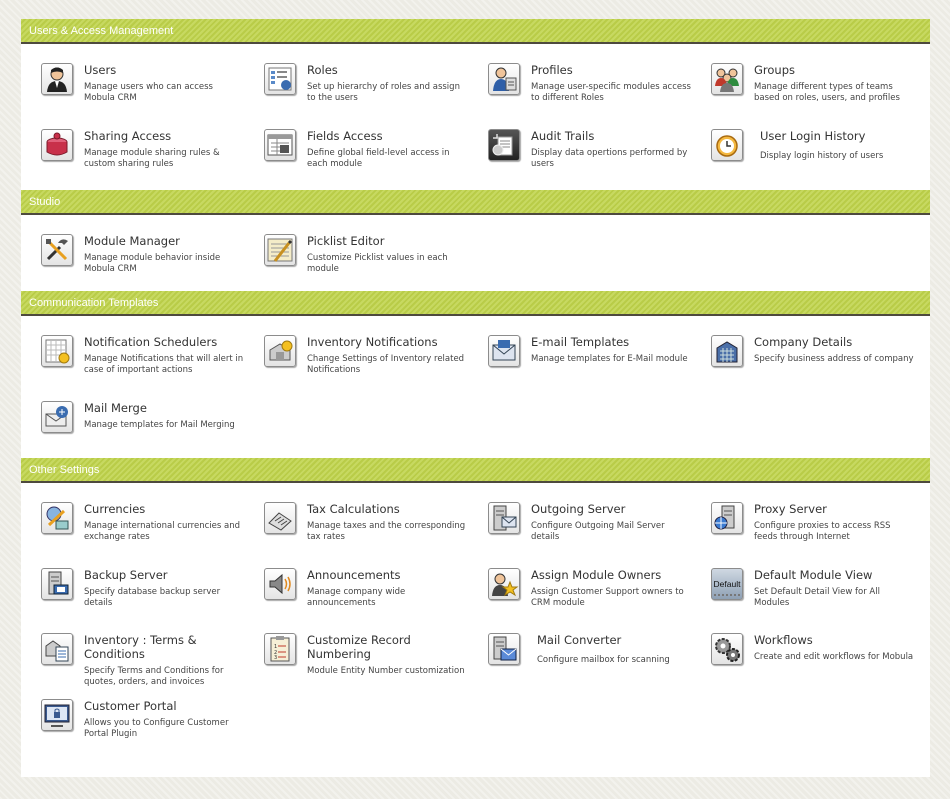  What do you see at coordinates (152, 263) in the screenshot?
I see `item-description: Manage module behavior inside Mobula CRM` at bounding box center [152, 263].